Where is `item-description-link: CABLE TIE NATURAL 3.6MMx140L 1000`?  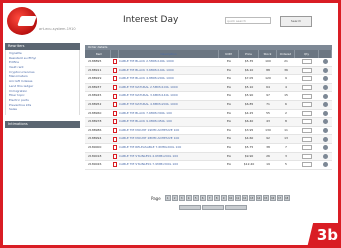
item-description-link: CABLE TIE NATURAL 3.6MMx140L 1000 is located at coordinates (169, 96).